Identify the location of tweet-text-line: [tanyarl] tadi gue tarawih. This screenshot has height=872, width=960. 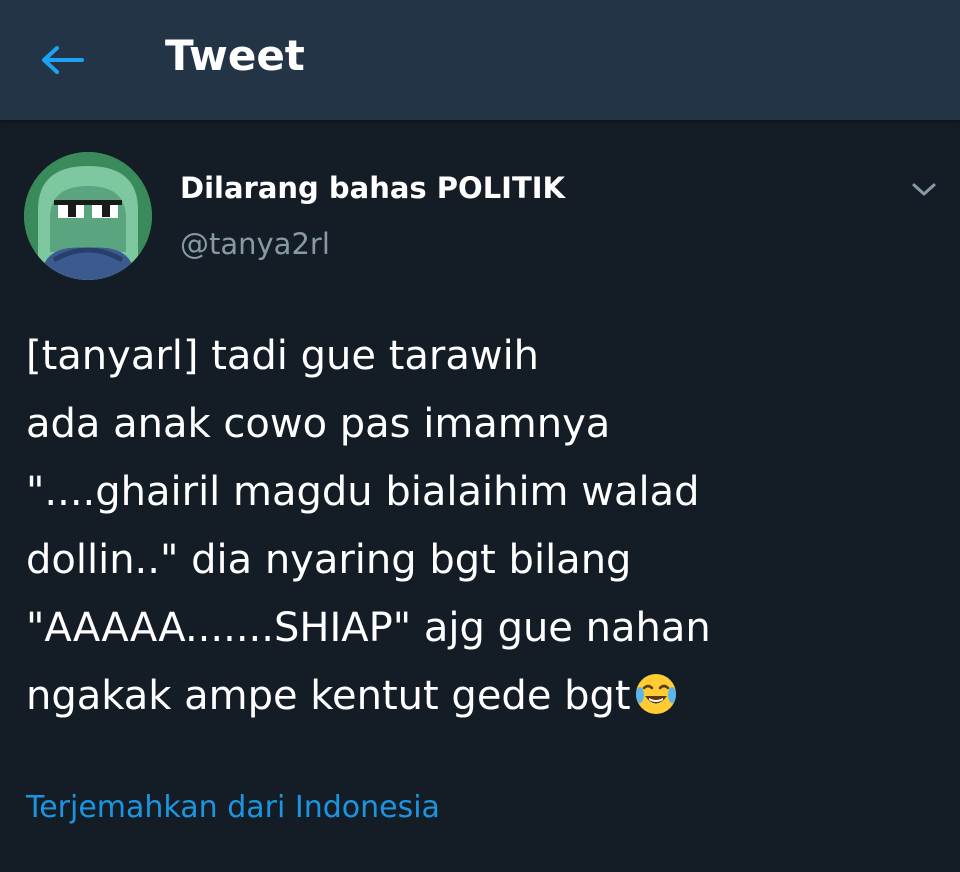
(283, 356).